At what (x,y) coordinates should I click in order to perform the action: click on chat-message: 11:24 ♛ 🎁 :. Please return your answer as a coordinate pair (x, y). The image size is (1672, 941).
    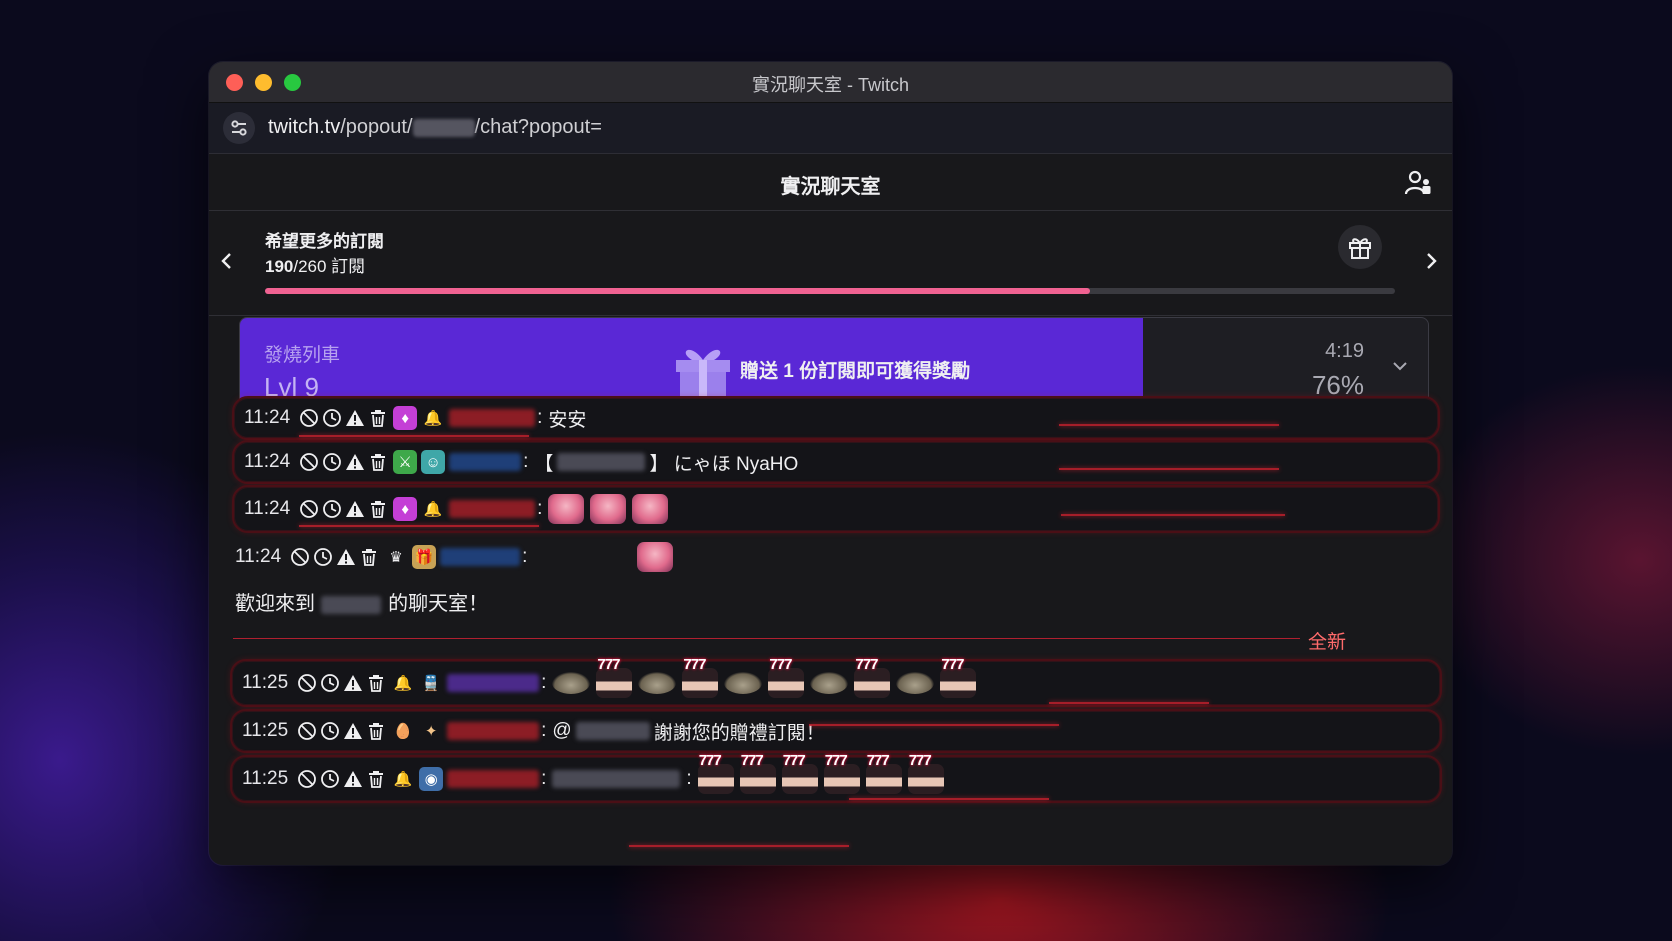
    Looking at the image, I should click on (827, 557).